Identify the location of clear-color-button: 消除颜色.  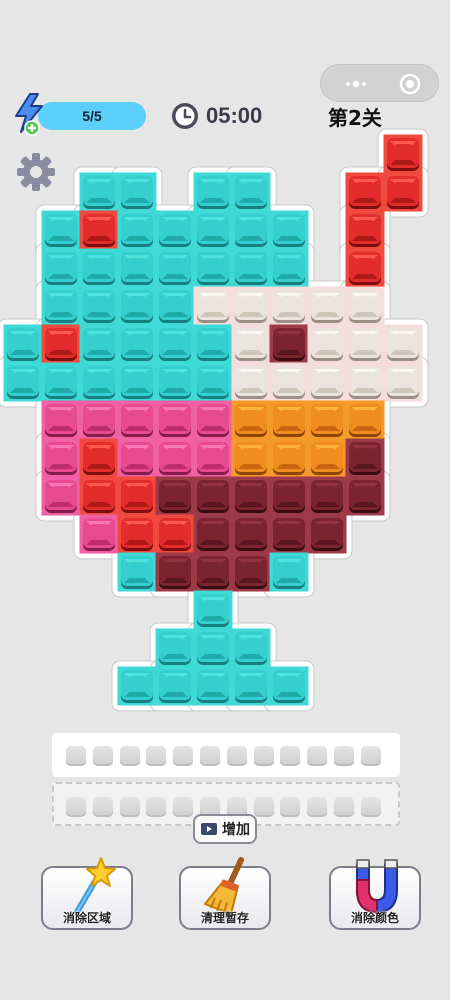
(375, 894).